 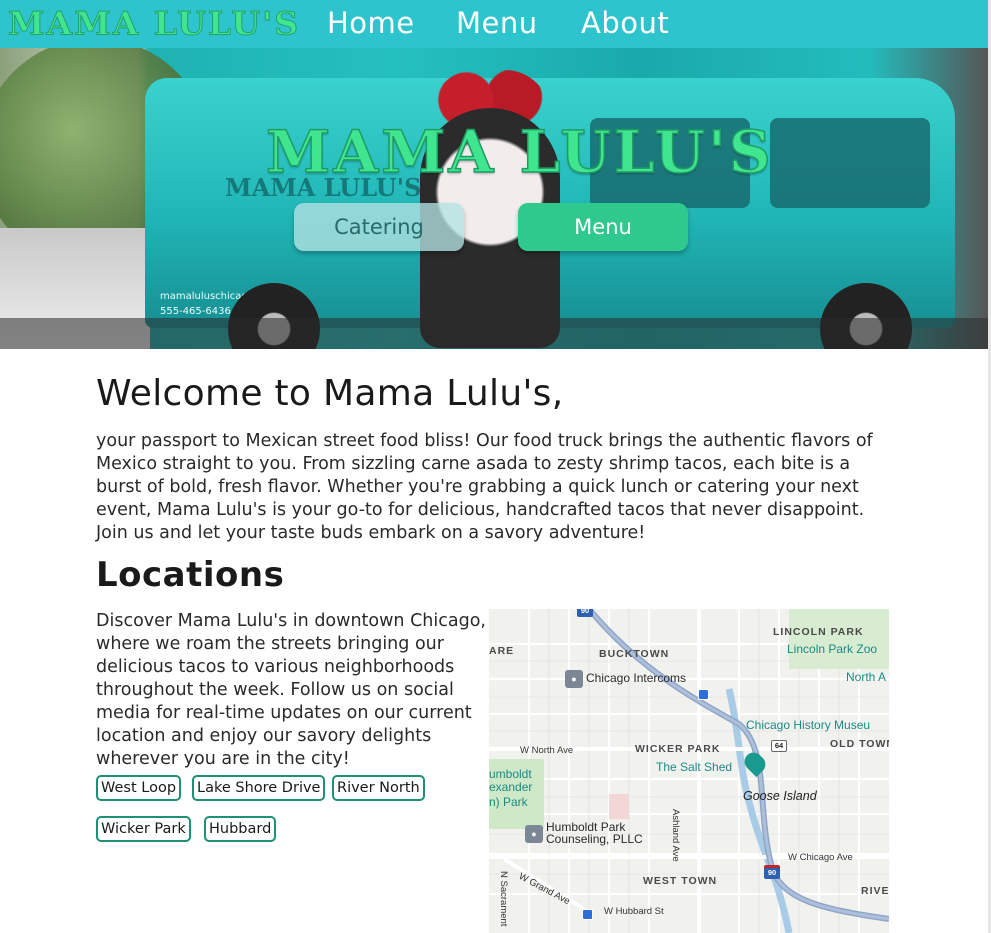 I want to click on map-place-label: Chicago History Museu, so click(x=808, y=725).